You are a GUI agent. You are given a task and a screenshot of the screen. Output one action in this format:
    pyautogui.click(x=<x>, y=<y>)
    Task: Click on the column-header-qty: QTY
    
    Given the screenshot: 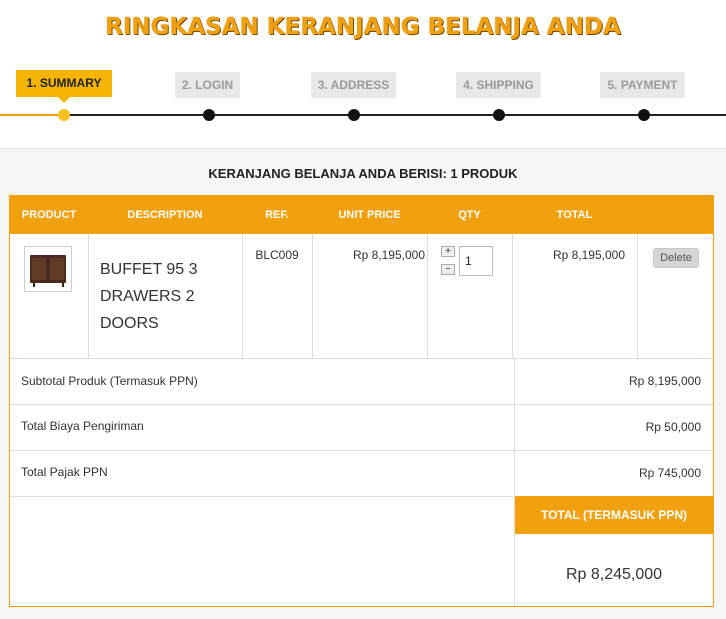 What is the action you would take?
    pyautogui.click(x=469, y=215)
    